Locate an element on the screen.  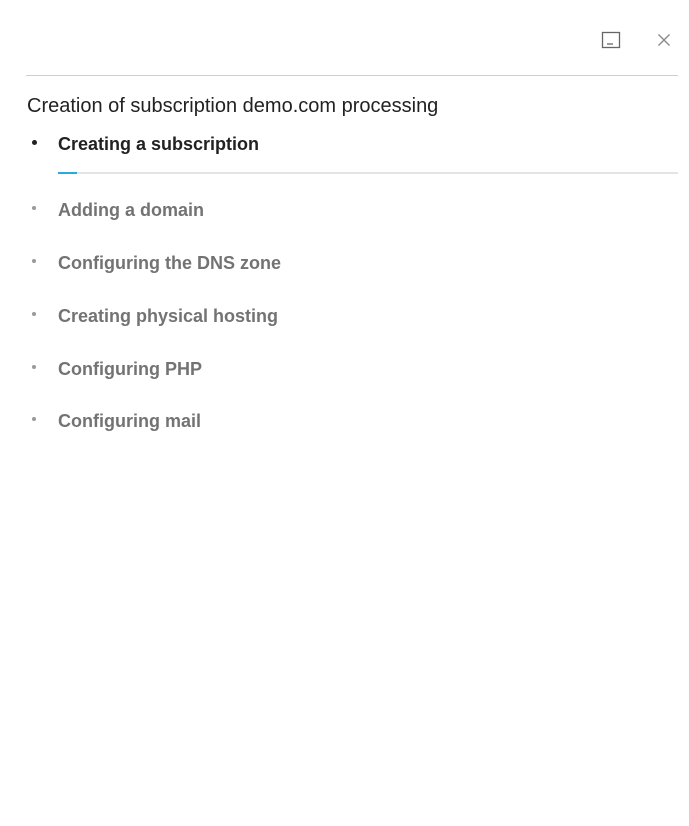
minimize-button is located at coordinates (611, 40).